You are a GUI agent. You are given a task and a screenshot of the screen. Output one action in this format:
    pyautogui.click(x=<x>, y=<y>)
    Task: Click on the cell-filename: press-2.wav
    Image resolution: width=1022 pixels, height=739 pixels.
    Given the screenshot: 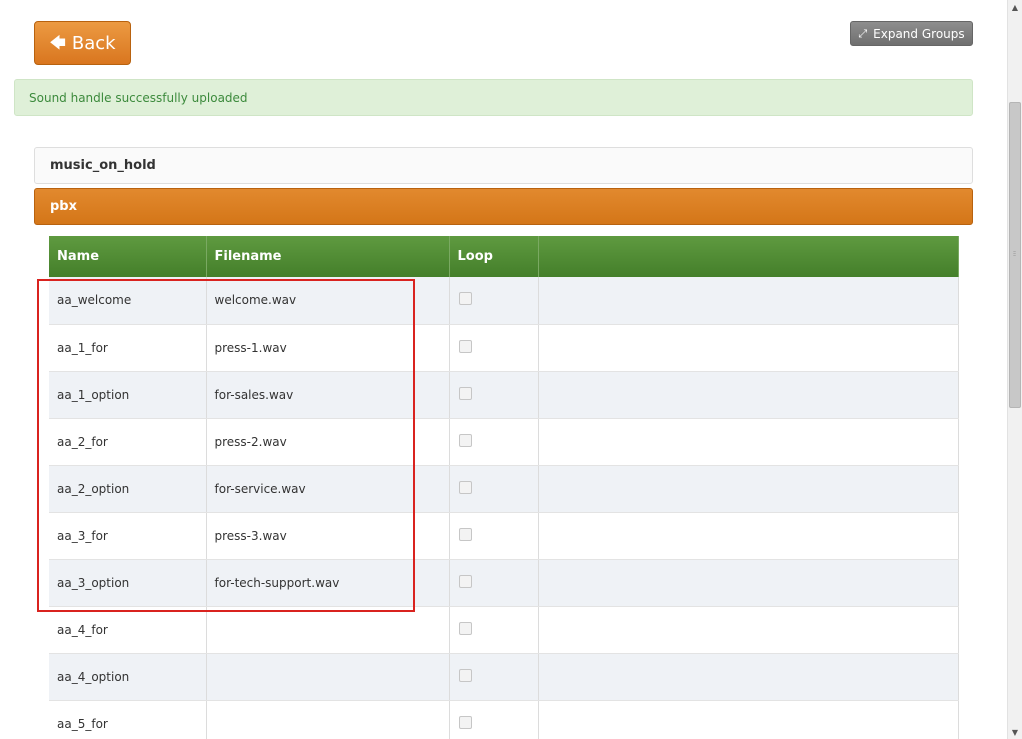 What is the action you would take?
    pyautogui.click(x=328, y=442)
    